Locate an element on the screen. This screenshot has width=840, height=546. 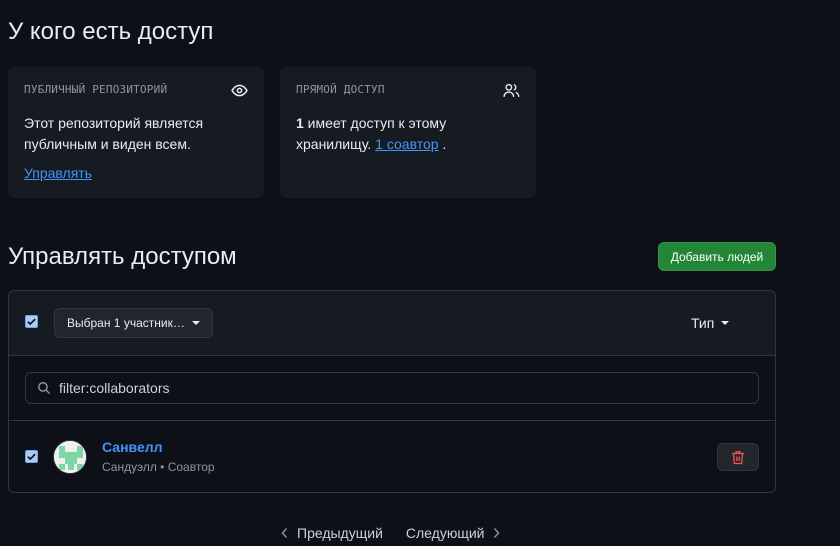
member-subtitle: Сандуэлл • Соавтор is located at coordinates (158, 467).